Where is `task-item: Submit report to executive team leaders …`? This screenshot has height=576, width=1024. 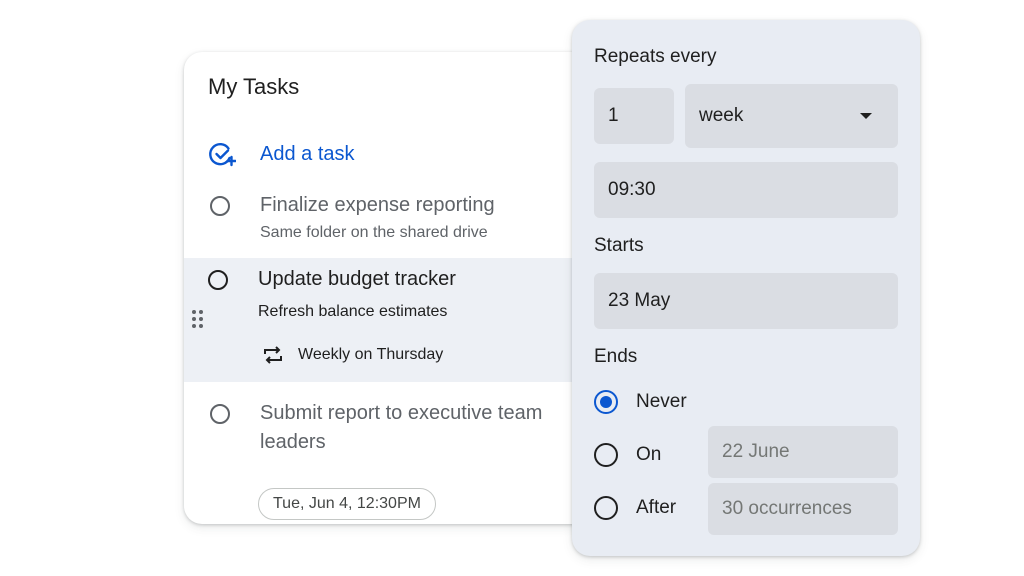 task-item: Submit report to executive team leaders … is located at coordinates (394, 462).